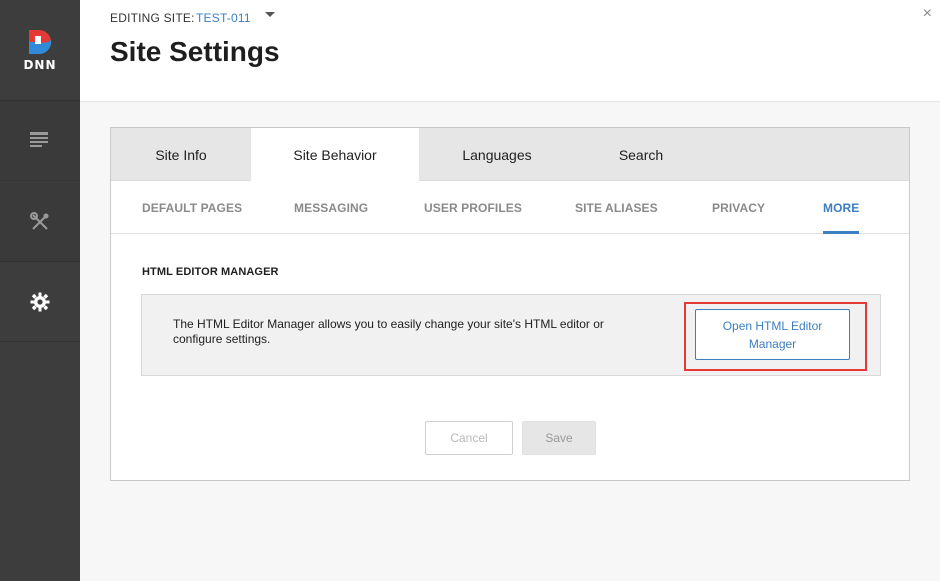 This screenshot has width=940, height=581. What do you see at coordinates (469, 438) in the screenshot?
I see `cancel-button: Cancel` at bounding box center [469, 438].